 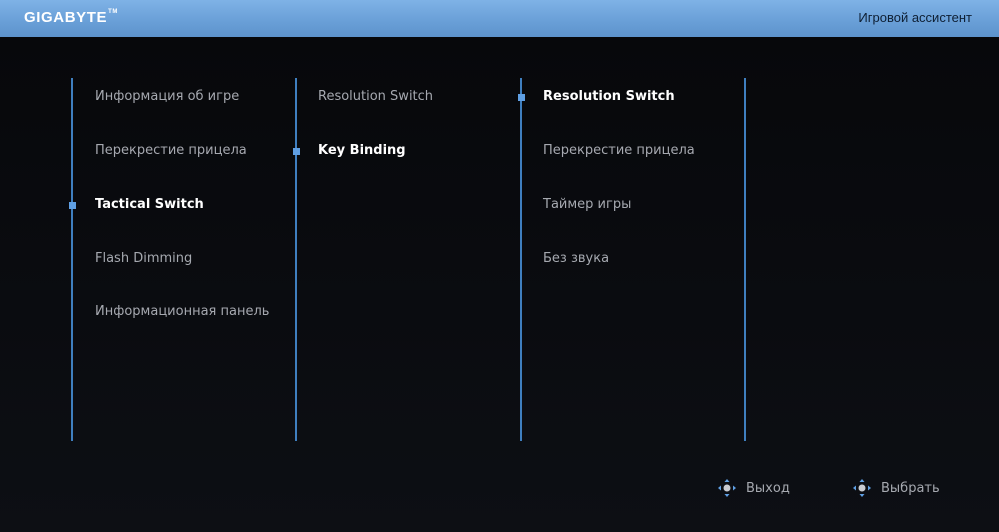 I want to click on selection-marker-col1, so click(x=72, y=205).